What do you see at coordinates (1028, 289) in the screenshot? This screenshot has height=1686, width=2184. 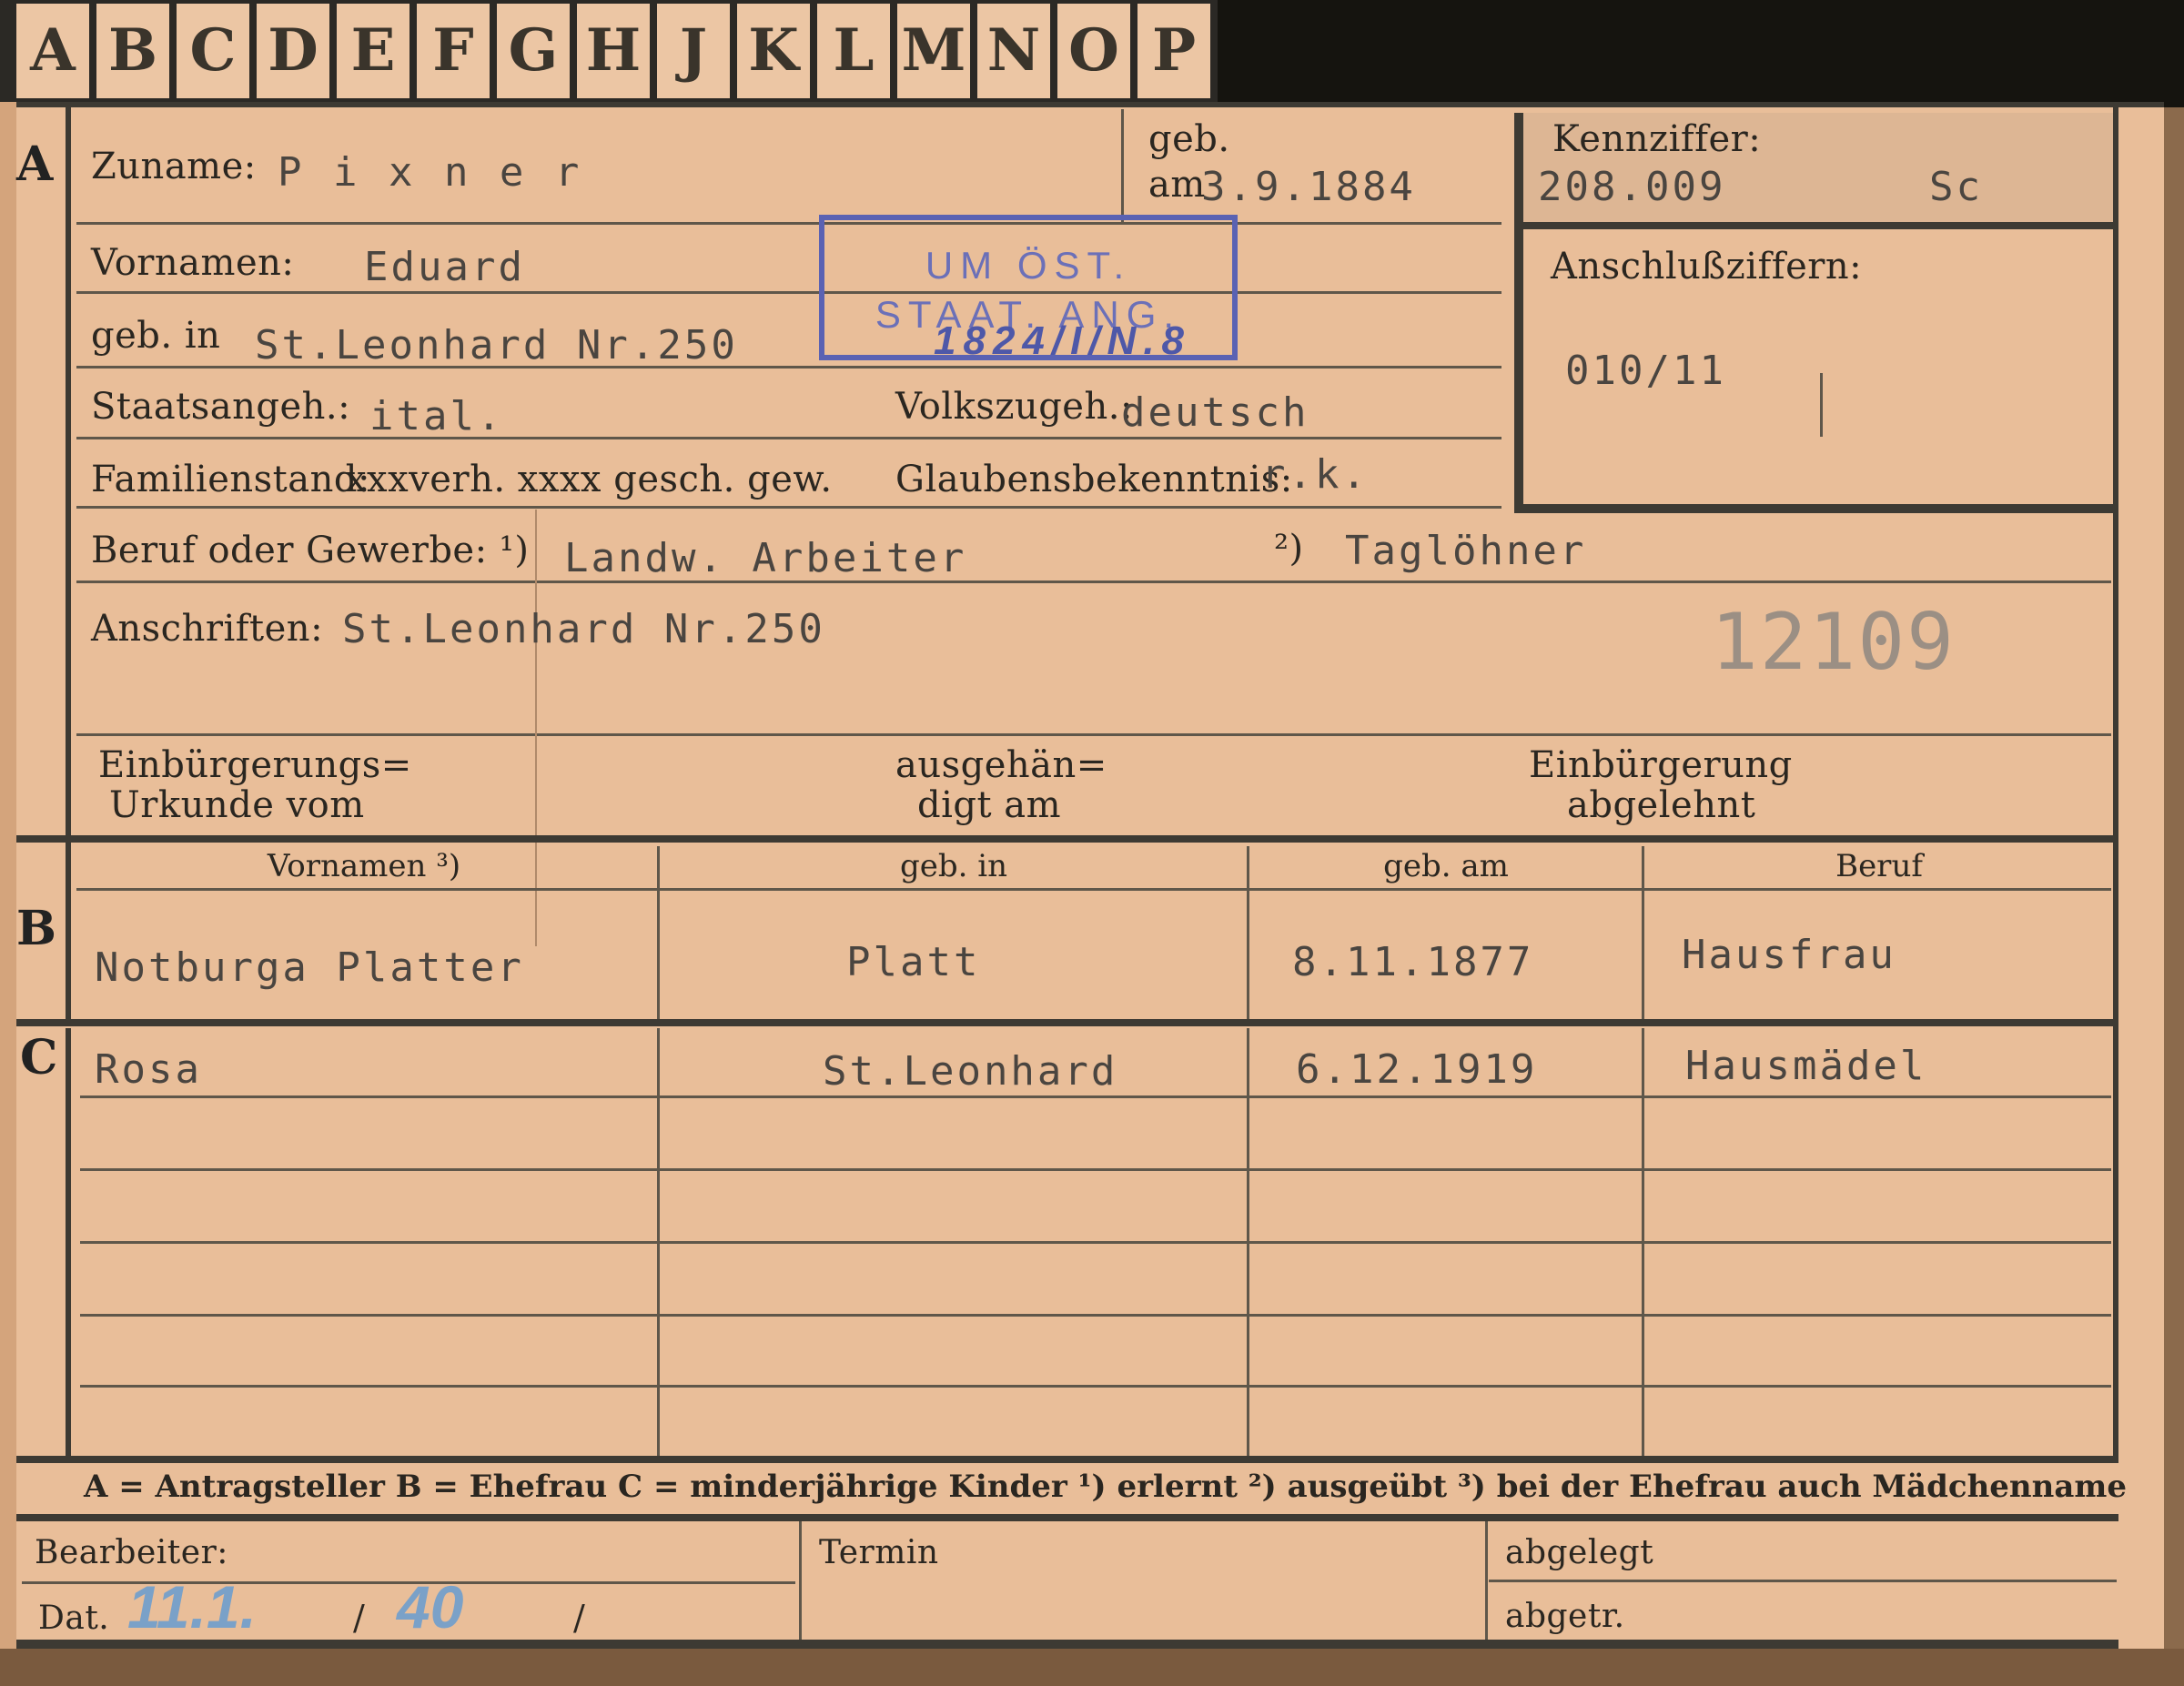 I see `citizenship-stamp: UM ÖST. STAAT. ANG. 1824/I/N.8` at bounding box center [1028, 289].